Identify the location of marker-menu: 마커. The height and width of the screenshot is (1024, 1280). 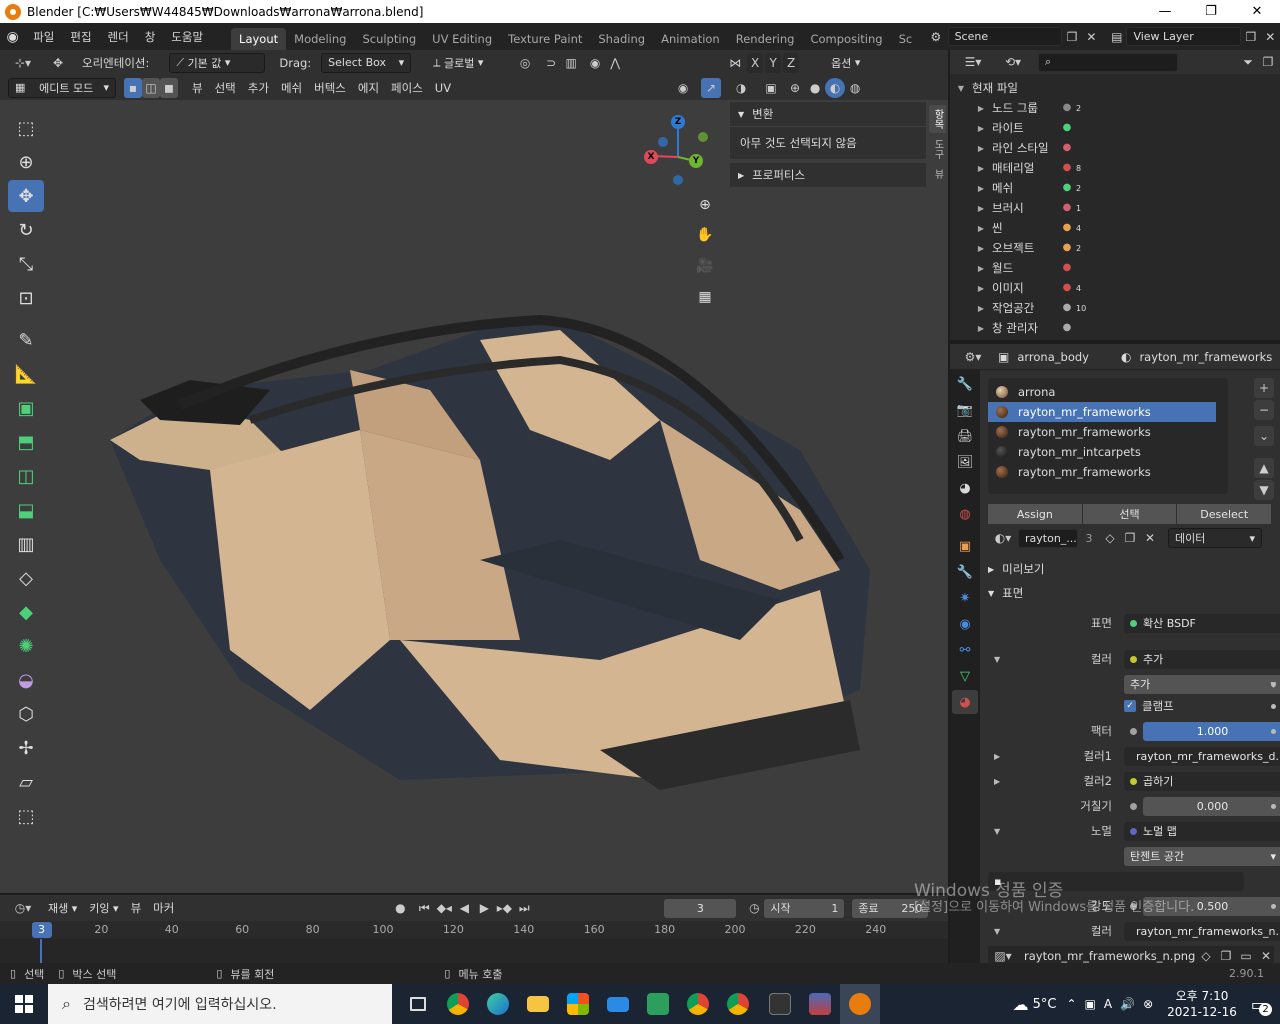
(163, 908).